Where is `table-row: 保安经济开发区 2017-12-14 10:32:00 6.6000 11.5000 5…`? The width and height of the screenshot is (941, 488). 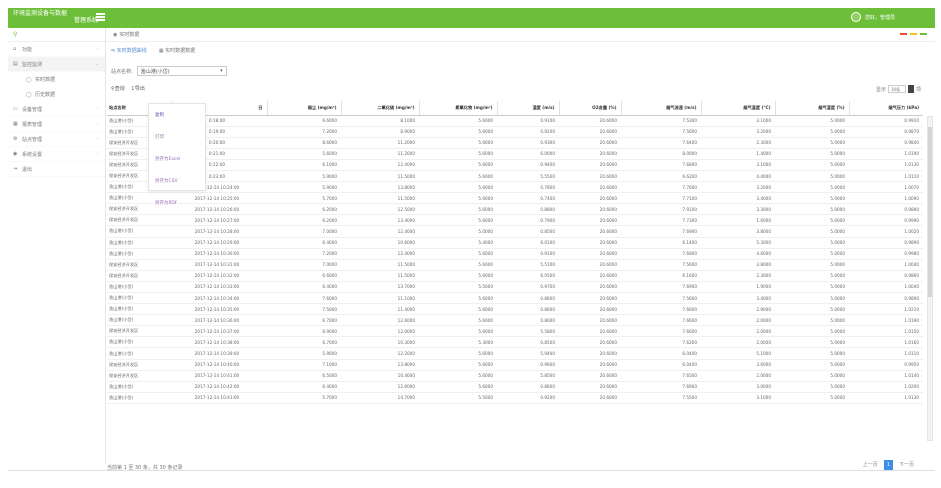
table-row: 保安经济开发区 2017-12-14 10:32:00 6.6000 11.5000 5… is located at coordinates (515, 276).